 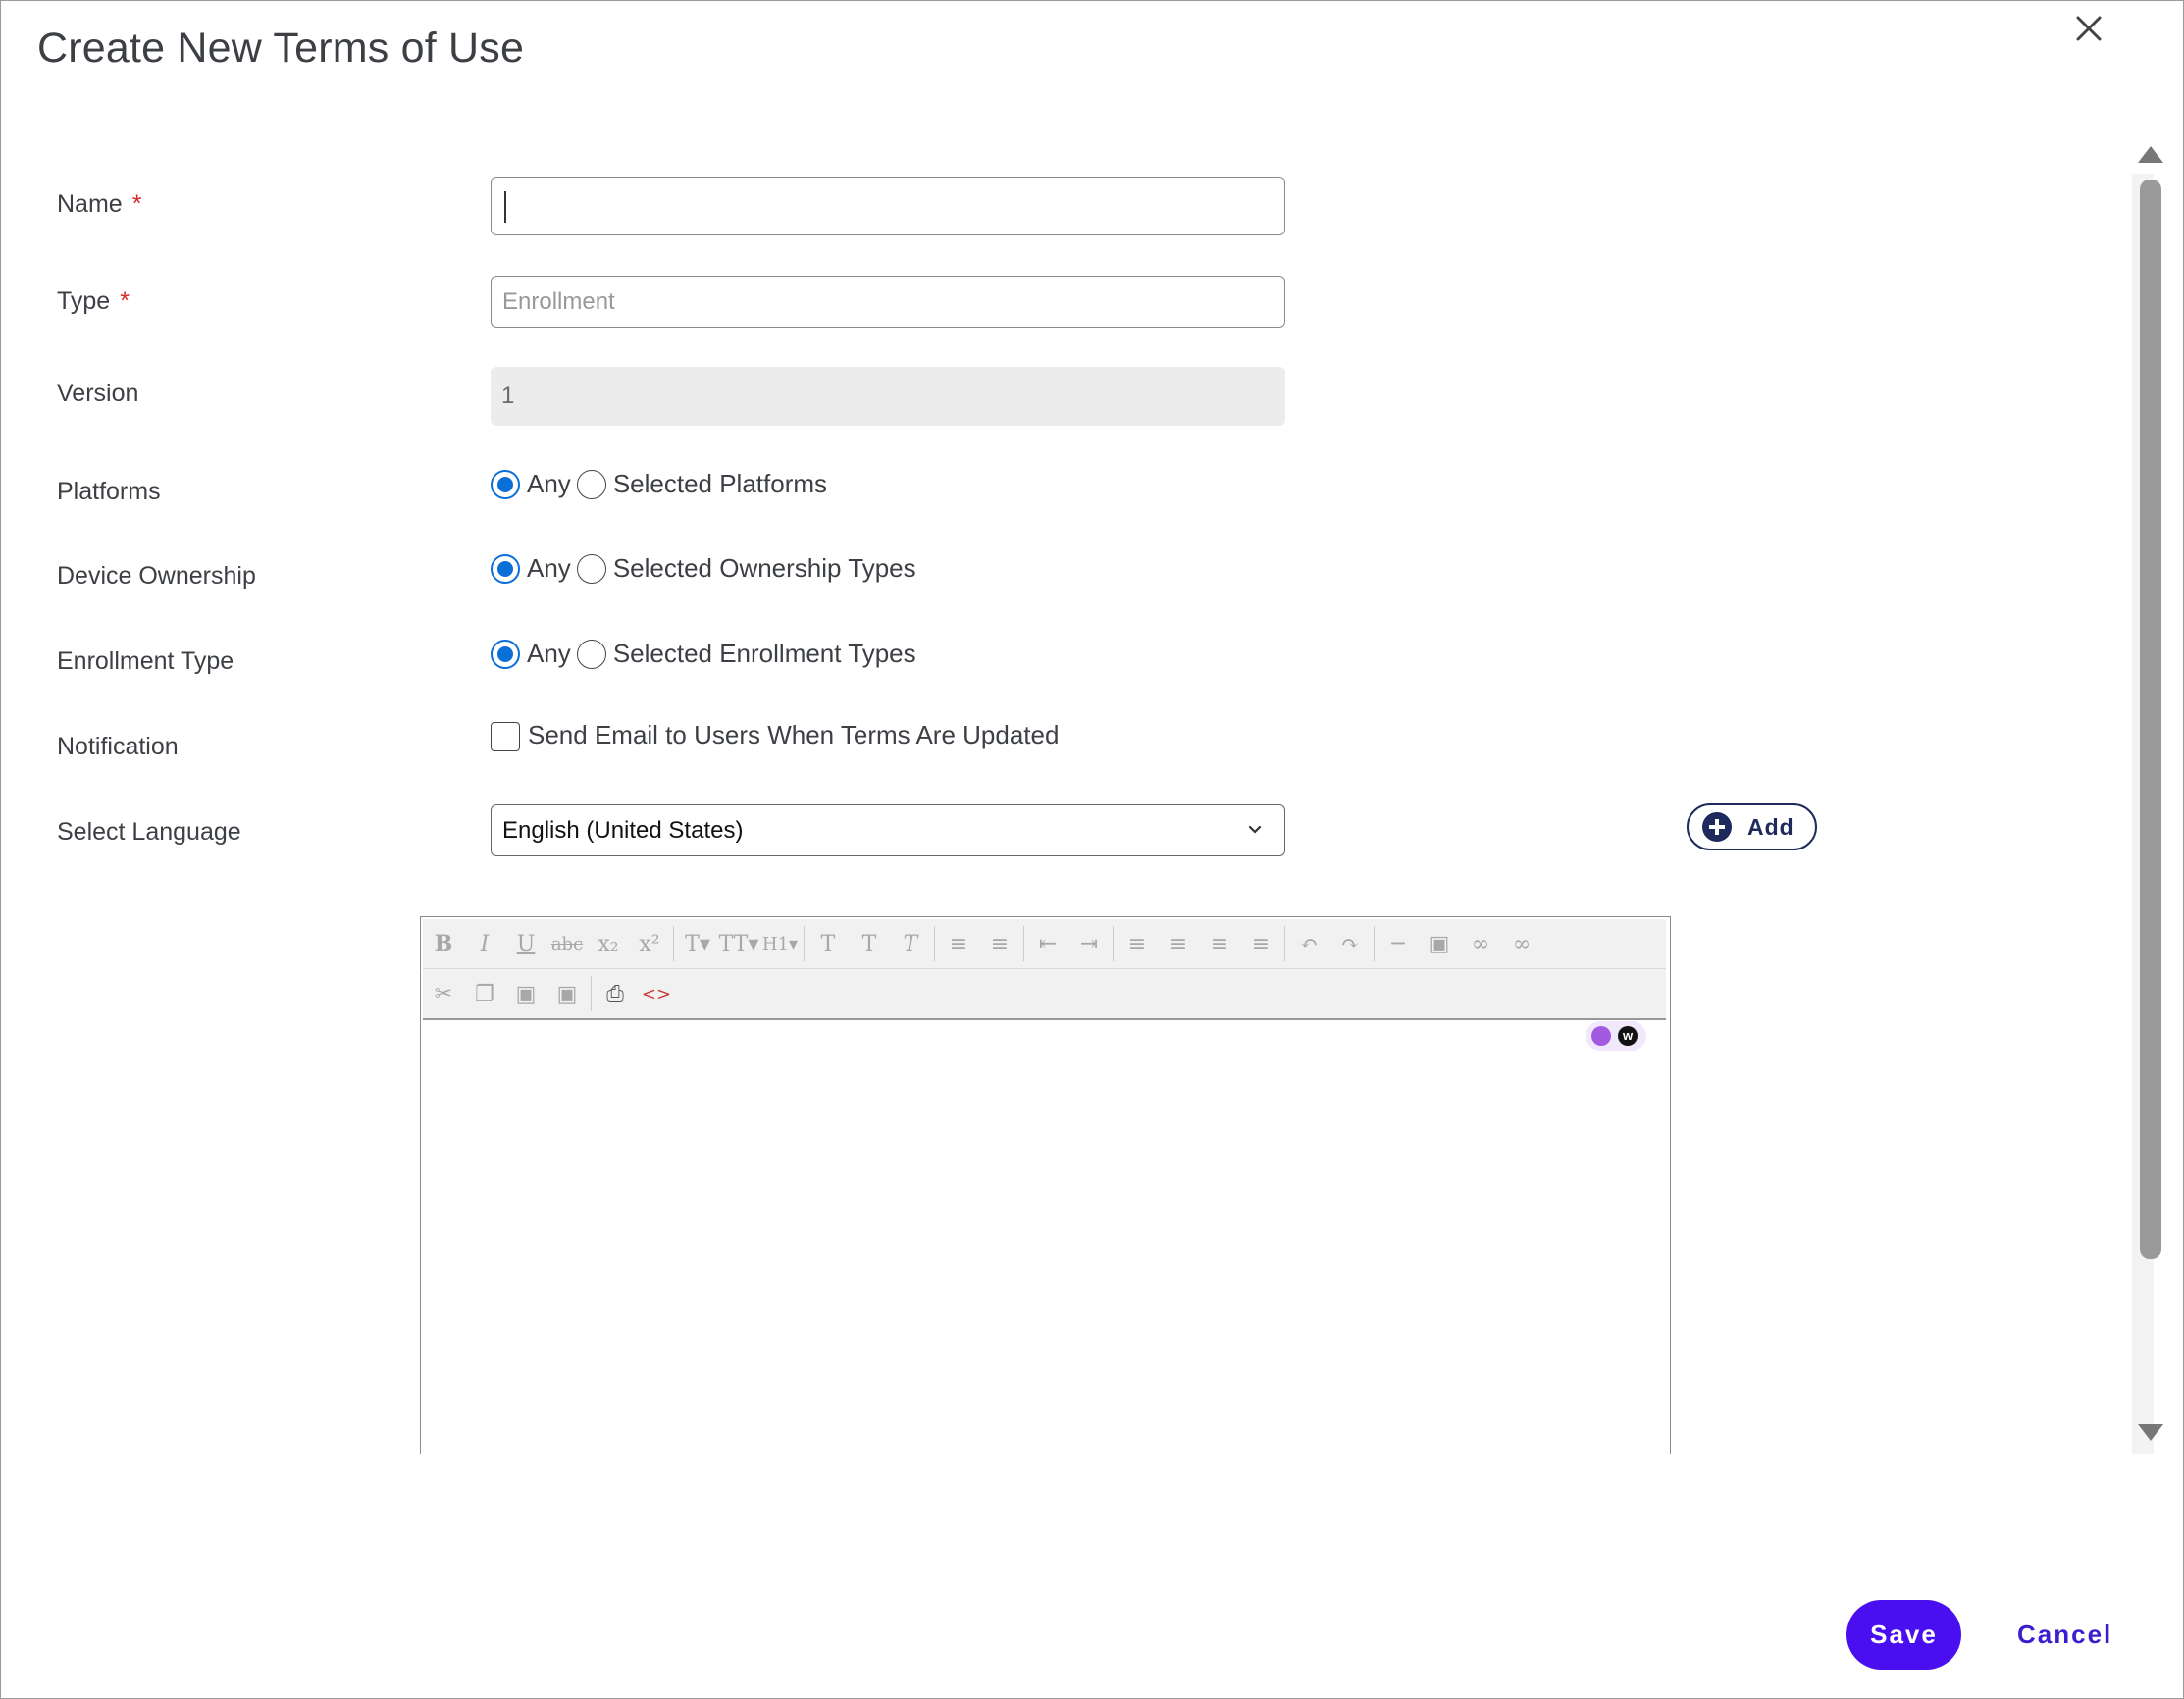 What do you see at coordinates (1770, 826) in the screenshot?
I see `add-language-label: Add` at bounding box center [1770, 826].